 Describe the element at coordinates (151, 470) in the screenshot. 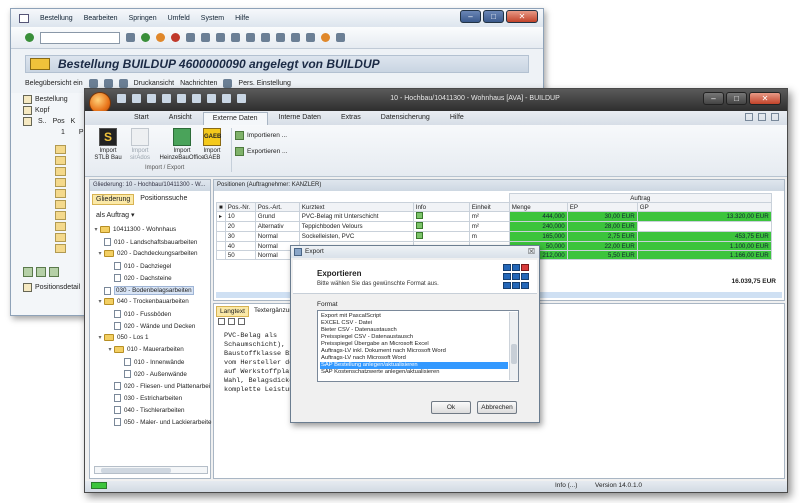

I see `tree-horizontal-scrollbar` at that location.